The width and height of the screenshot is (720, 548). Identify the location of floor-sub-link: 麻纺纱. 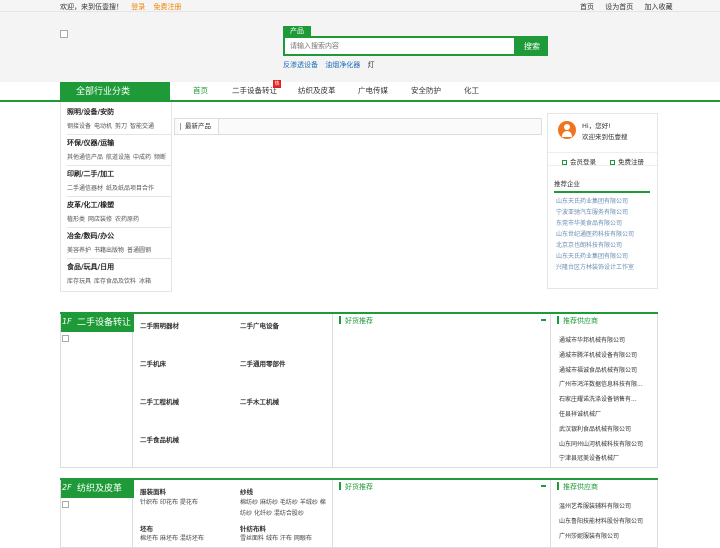
(269, 502).